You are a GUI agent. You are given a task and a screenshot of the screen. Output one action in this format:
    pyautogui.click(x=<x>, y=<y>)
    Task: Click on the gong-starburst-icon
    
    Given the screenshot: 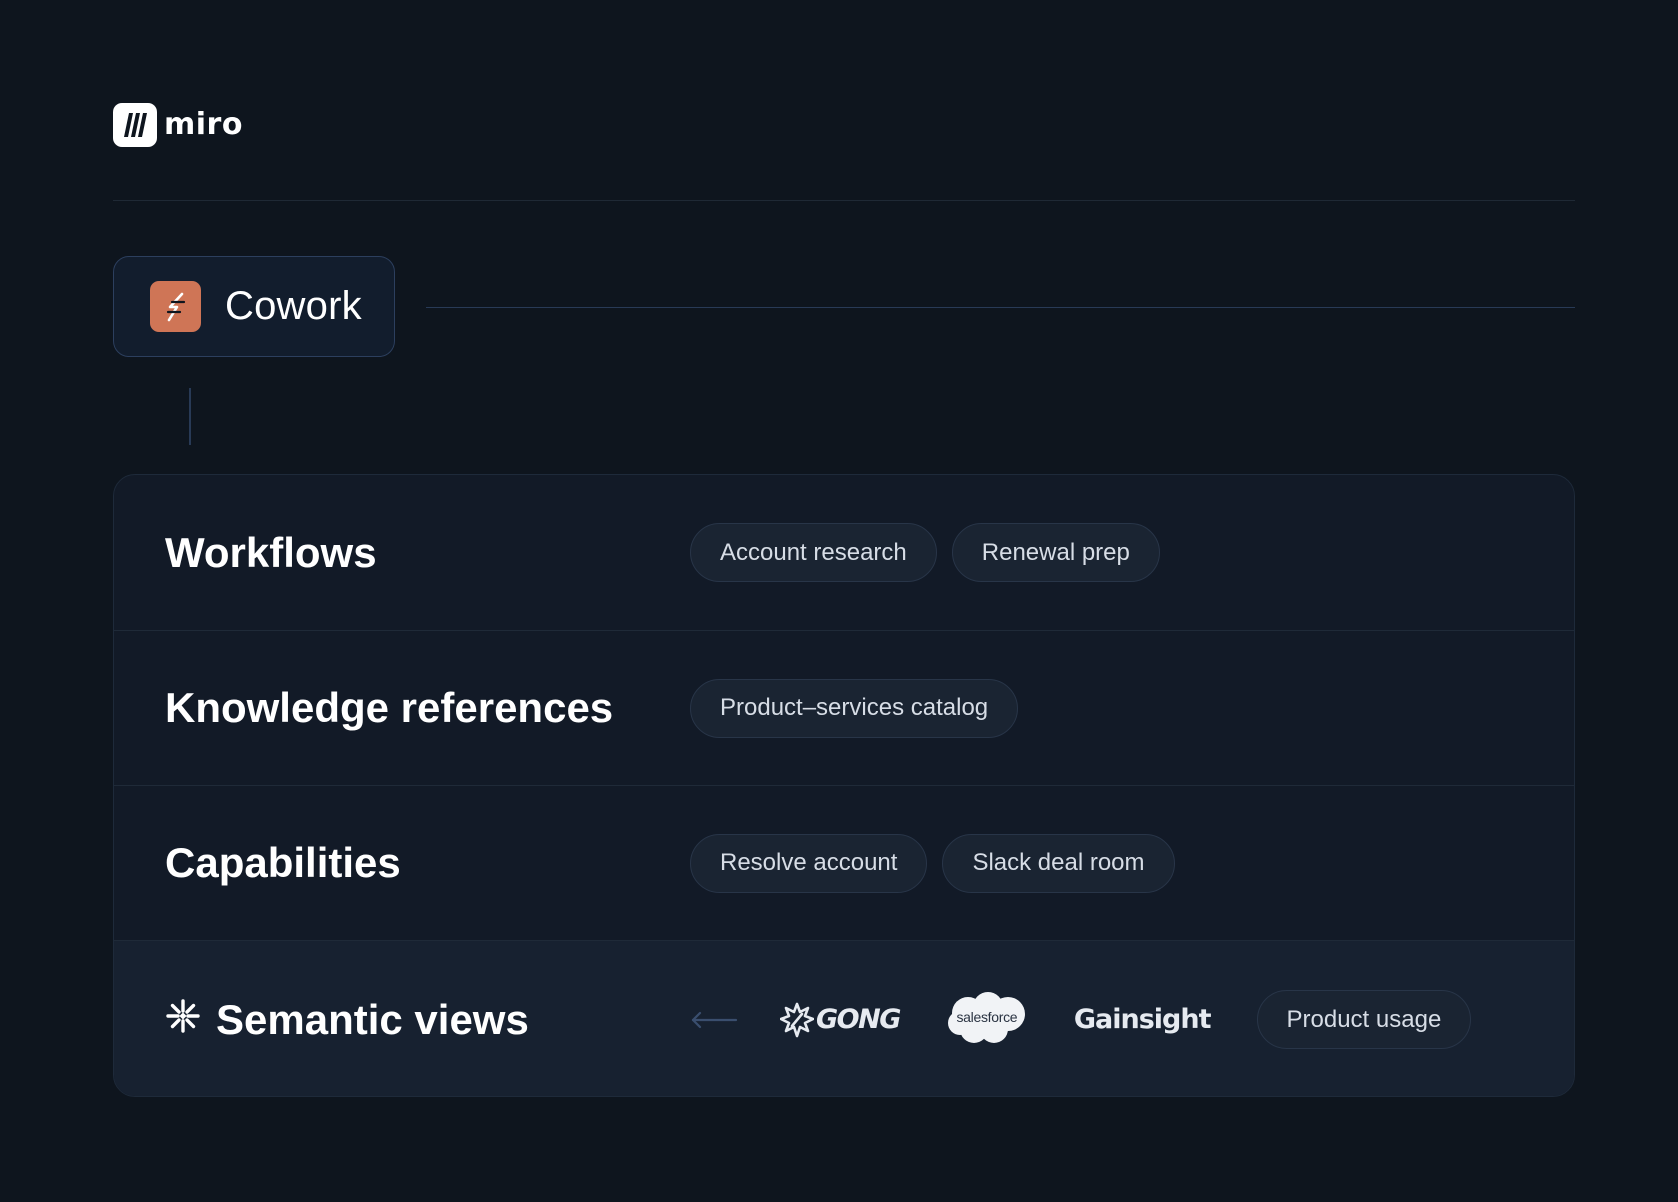 What is the action you would take?
    pyautogui.click(x=797, y=1019)
    